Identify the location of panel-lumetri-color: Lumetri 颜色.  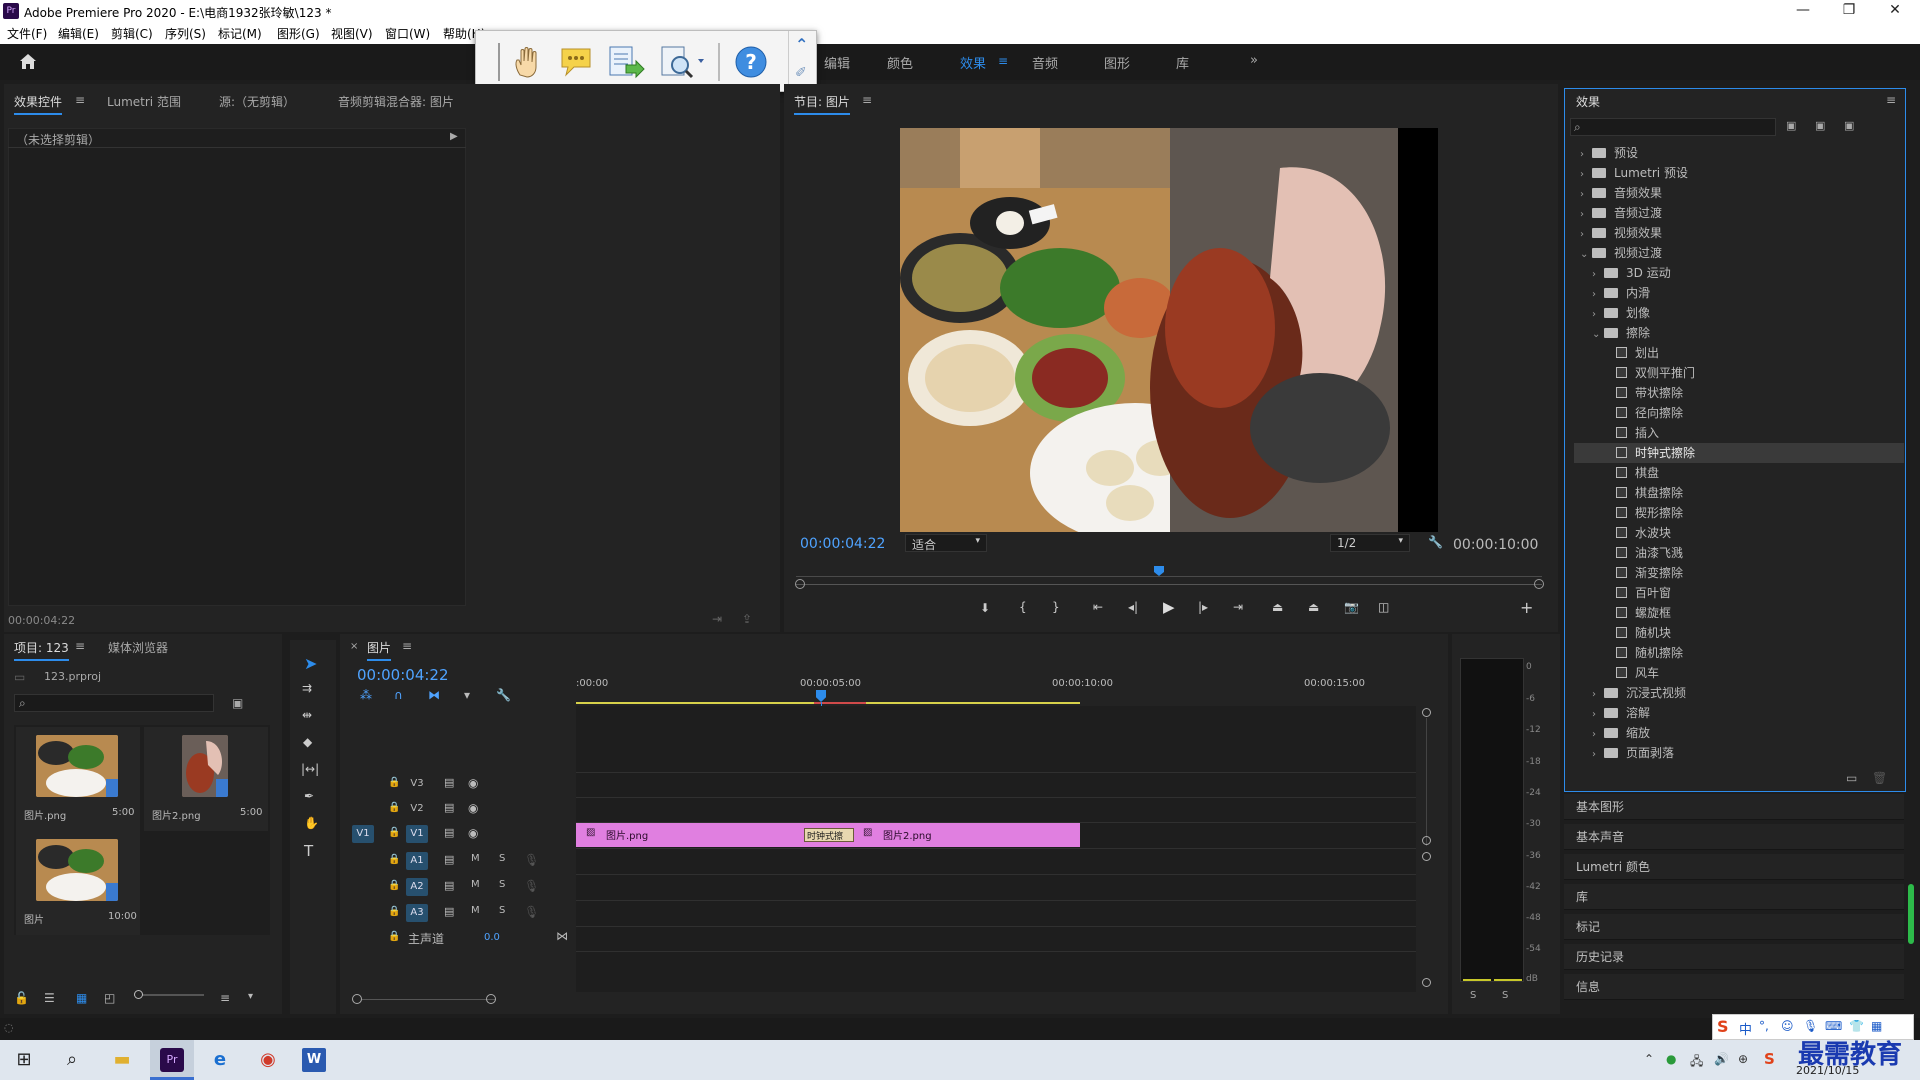
(1734, 867).